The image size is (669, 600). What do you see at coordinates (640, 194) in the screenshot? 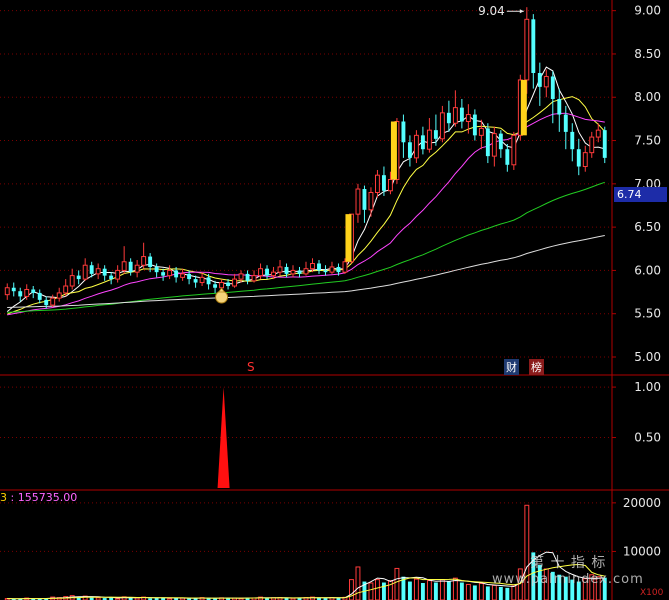
I see `last-price-badge: 6.74` at bounding box center [640, 194].